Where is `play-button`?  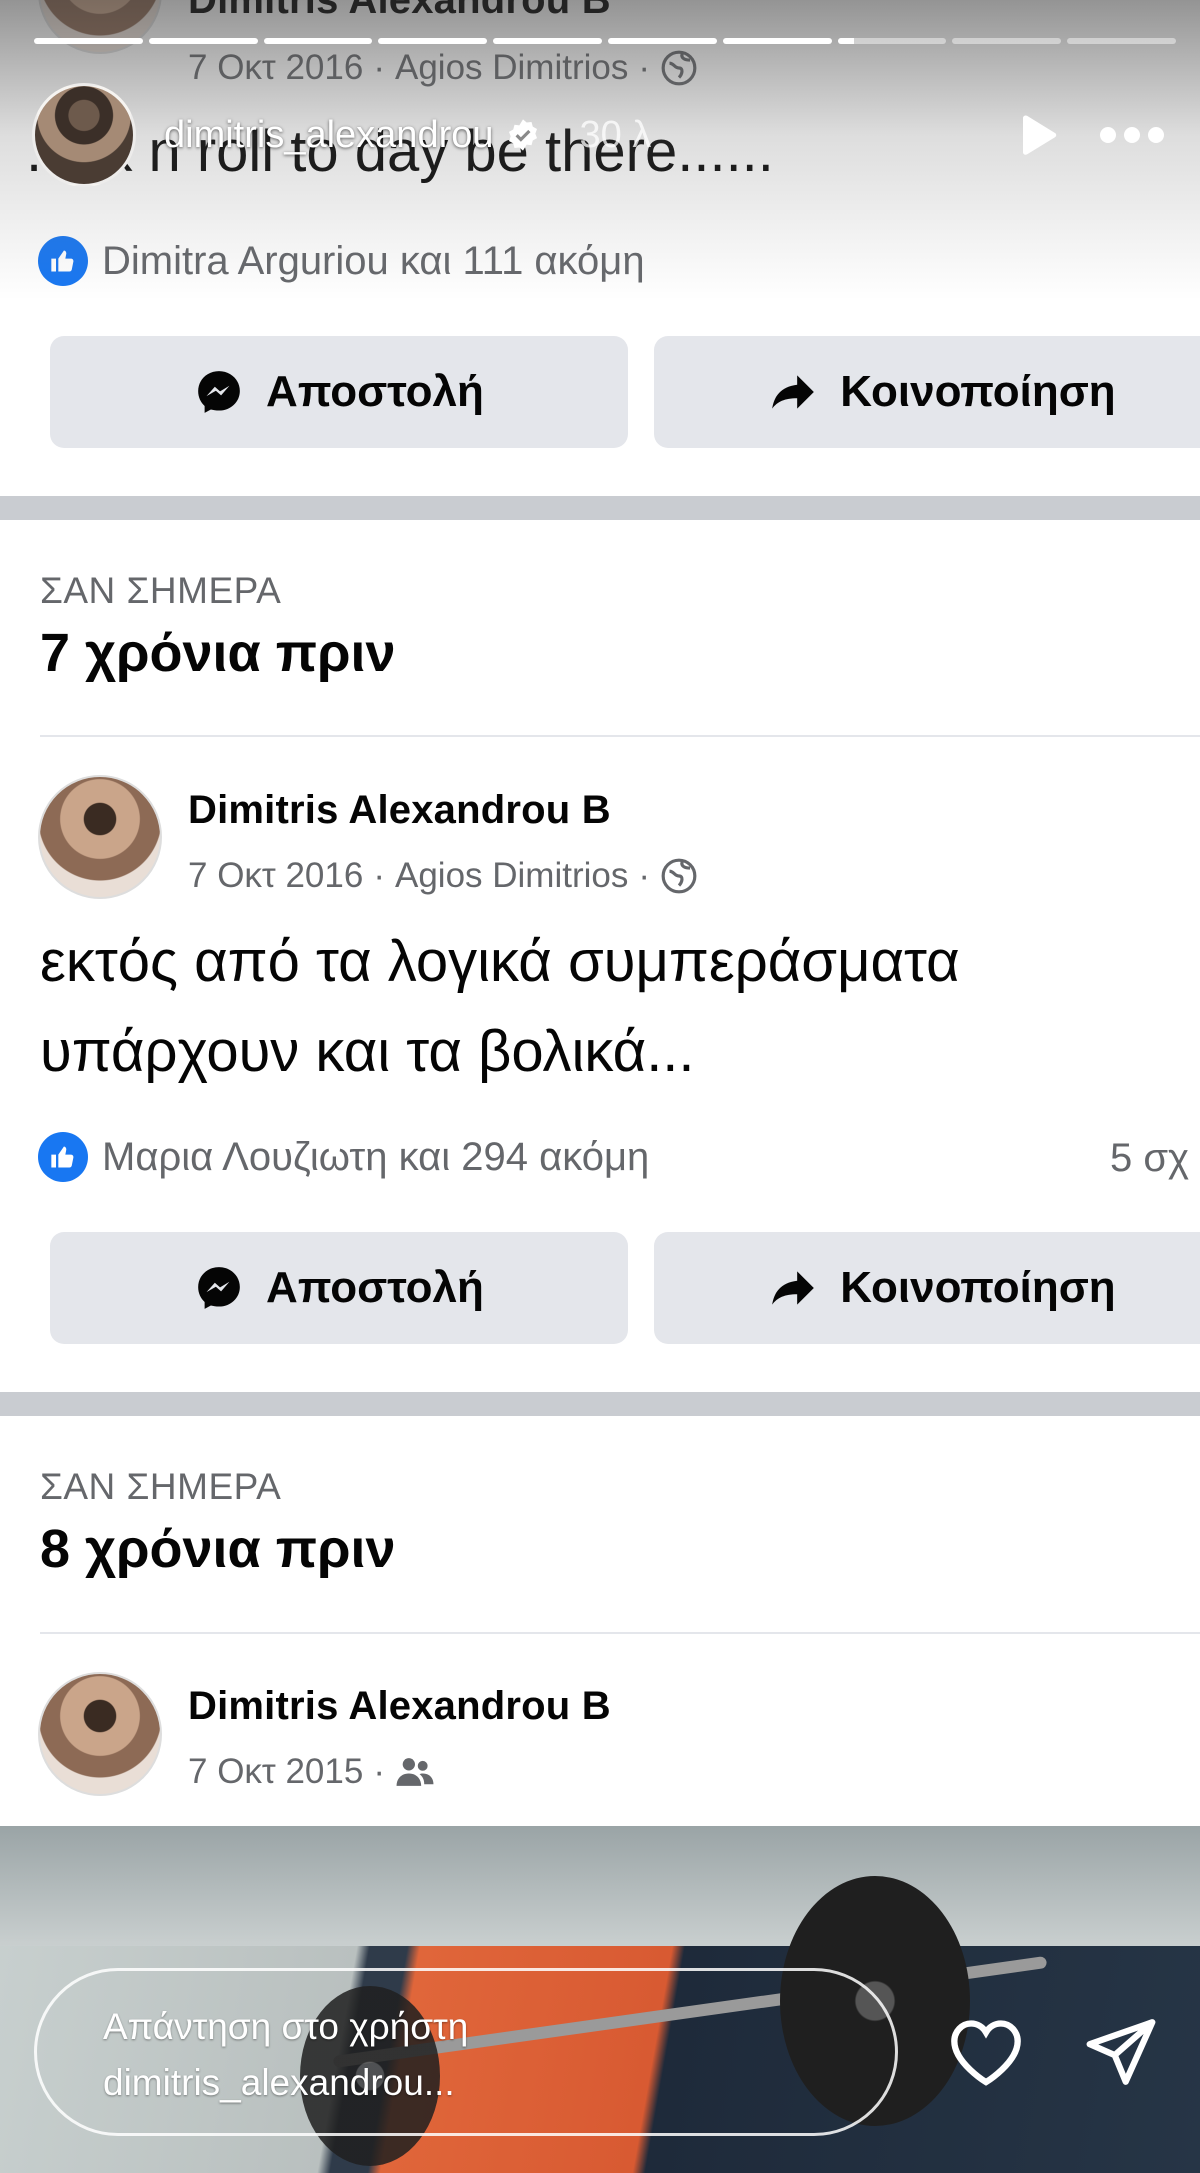
play-button is located at coordinates (1037, 135).